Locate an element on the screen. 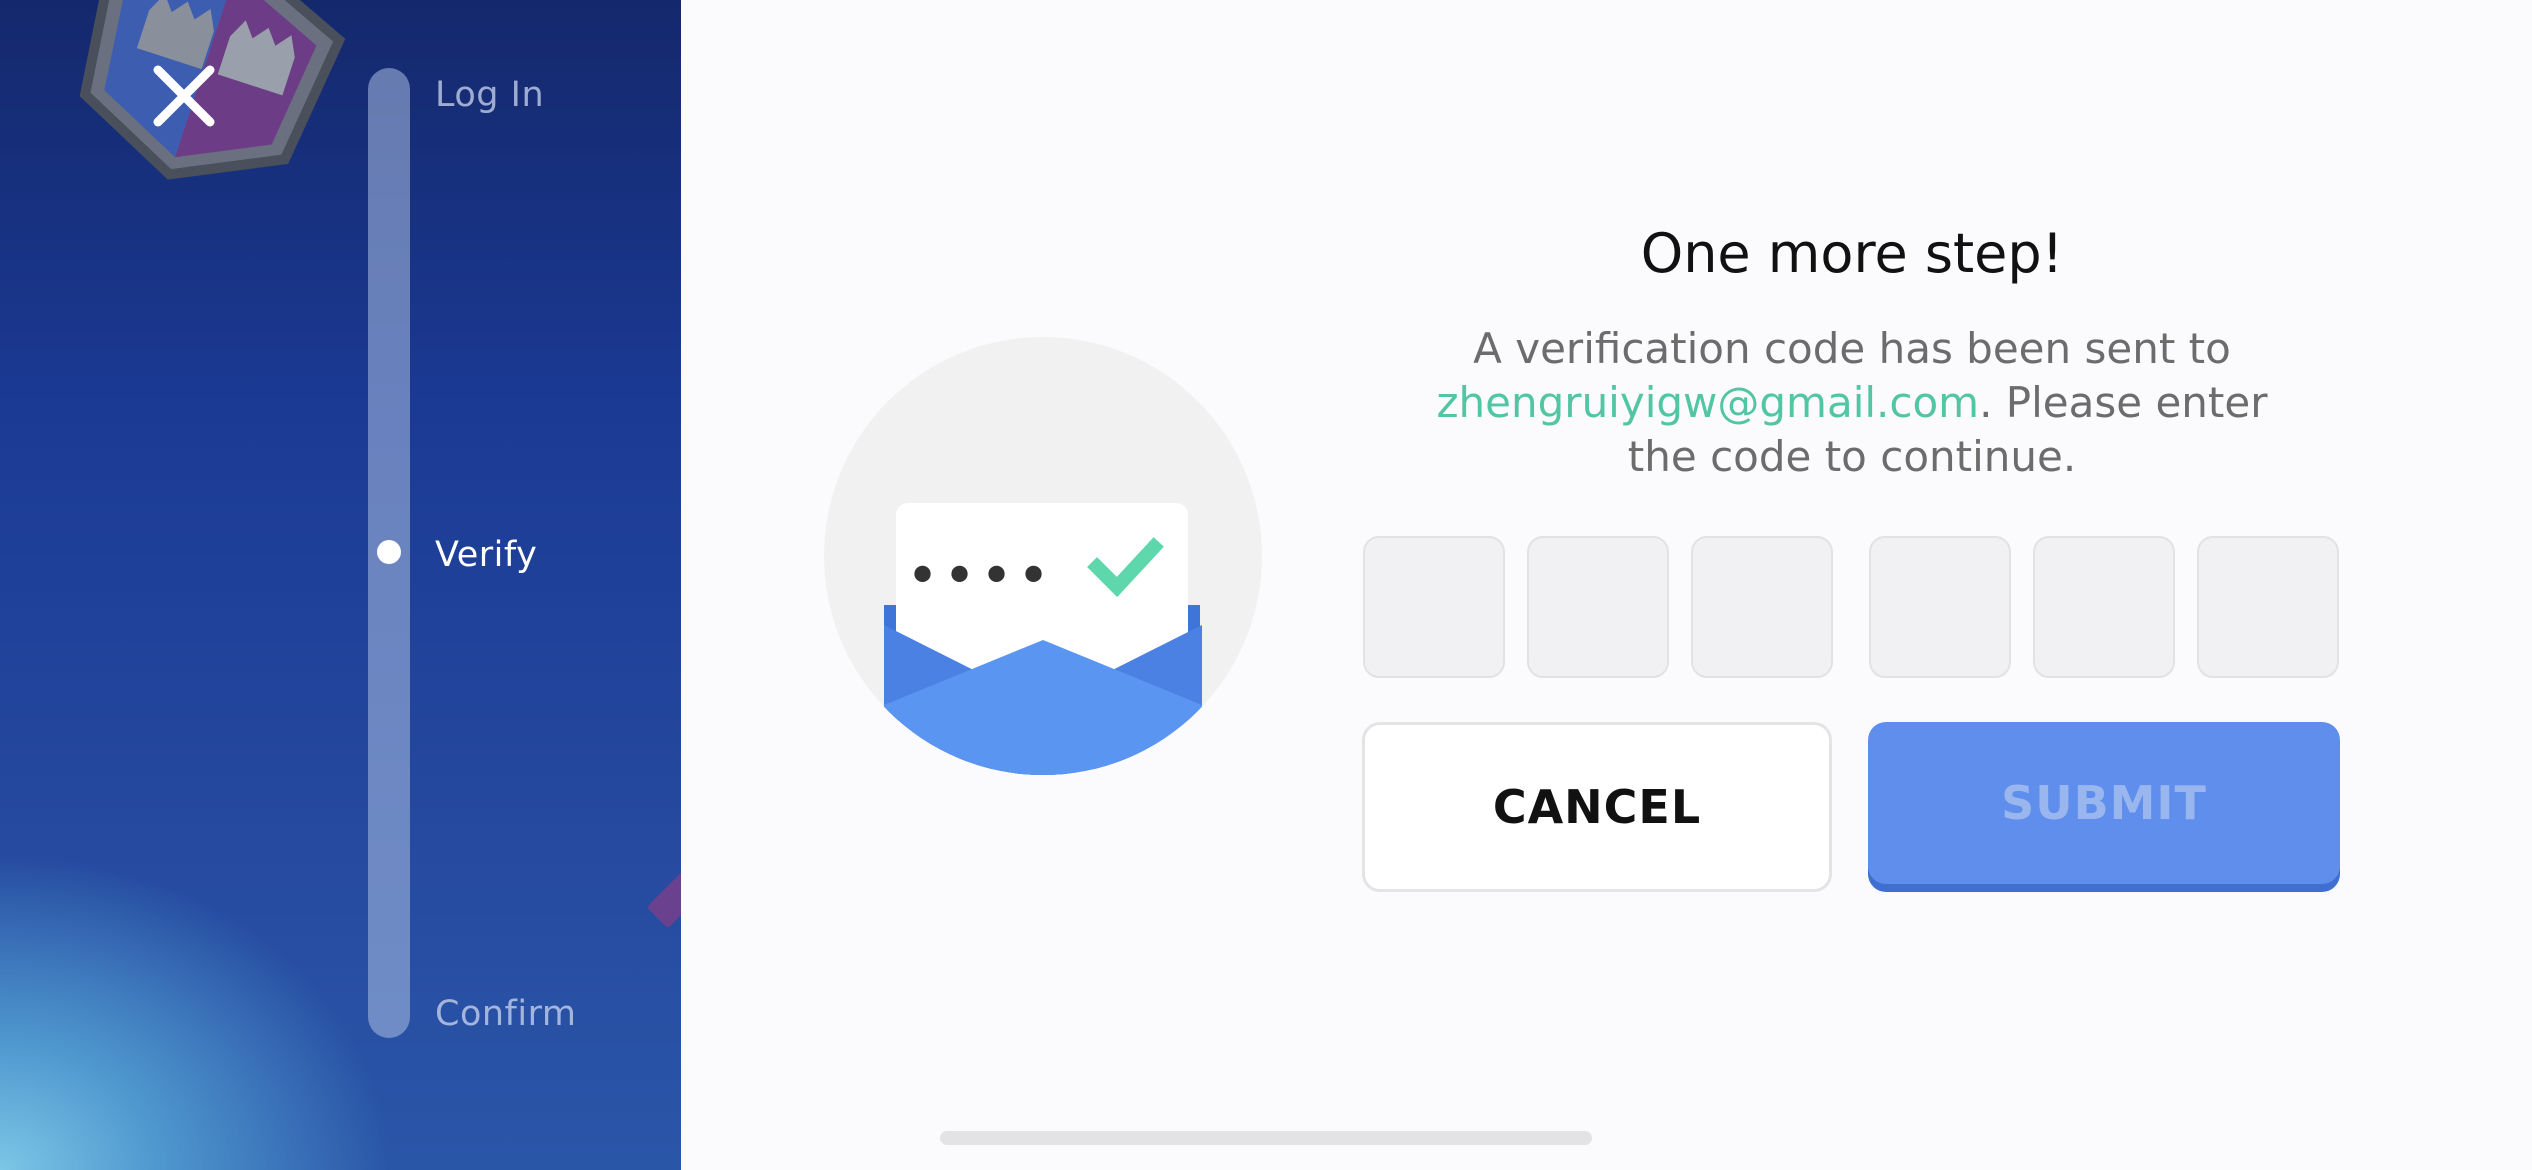 This screenshot has width=2532, height=1170. description-prefix: A verification code has been sent to is located at coordinates (1852, 348).